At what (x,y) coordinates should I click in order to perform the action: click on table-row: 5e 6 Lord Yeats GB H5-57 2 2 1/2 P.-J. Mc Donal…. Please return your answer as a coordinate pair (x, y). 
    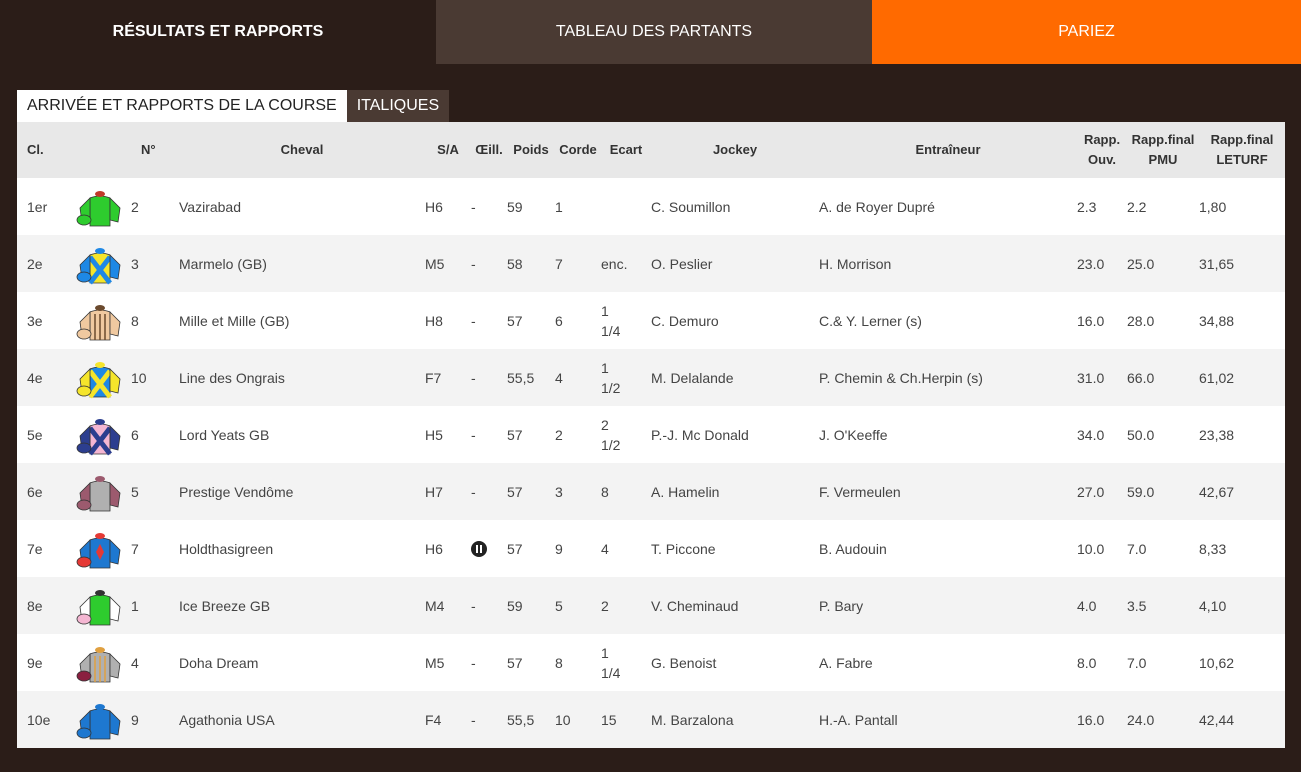
    Looking at the image, I should click on (651, 434).